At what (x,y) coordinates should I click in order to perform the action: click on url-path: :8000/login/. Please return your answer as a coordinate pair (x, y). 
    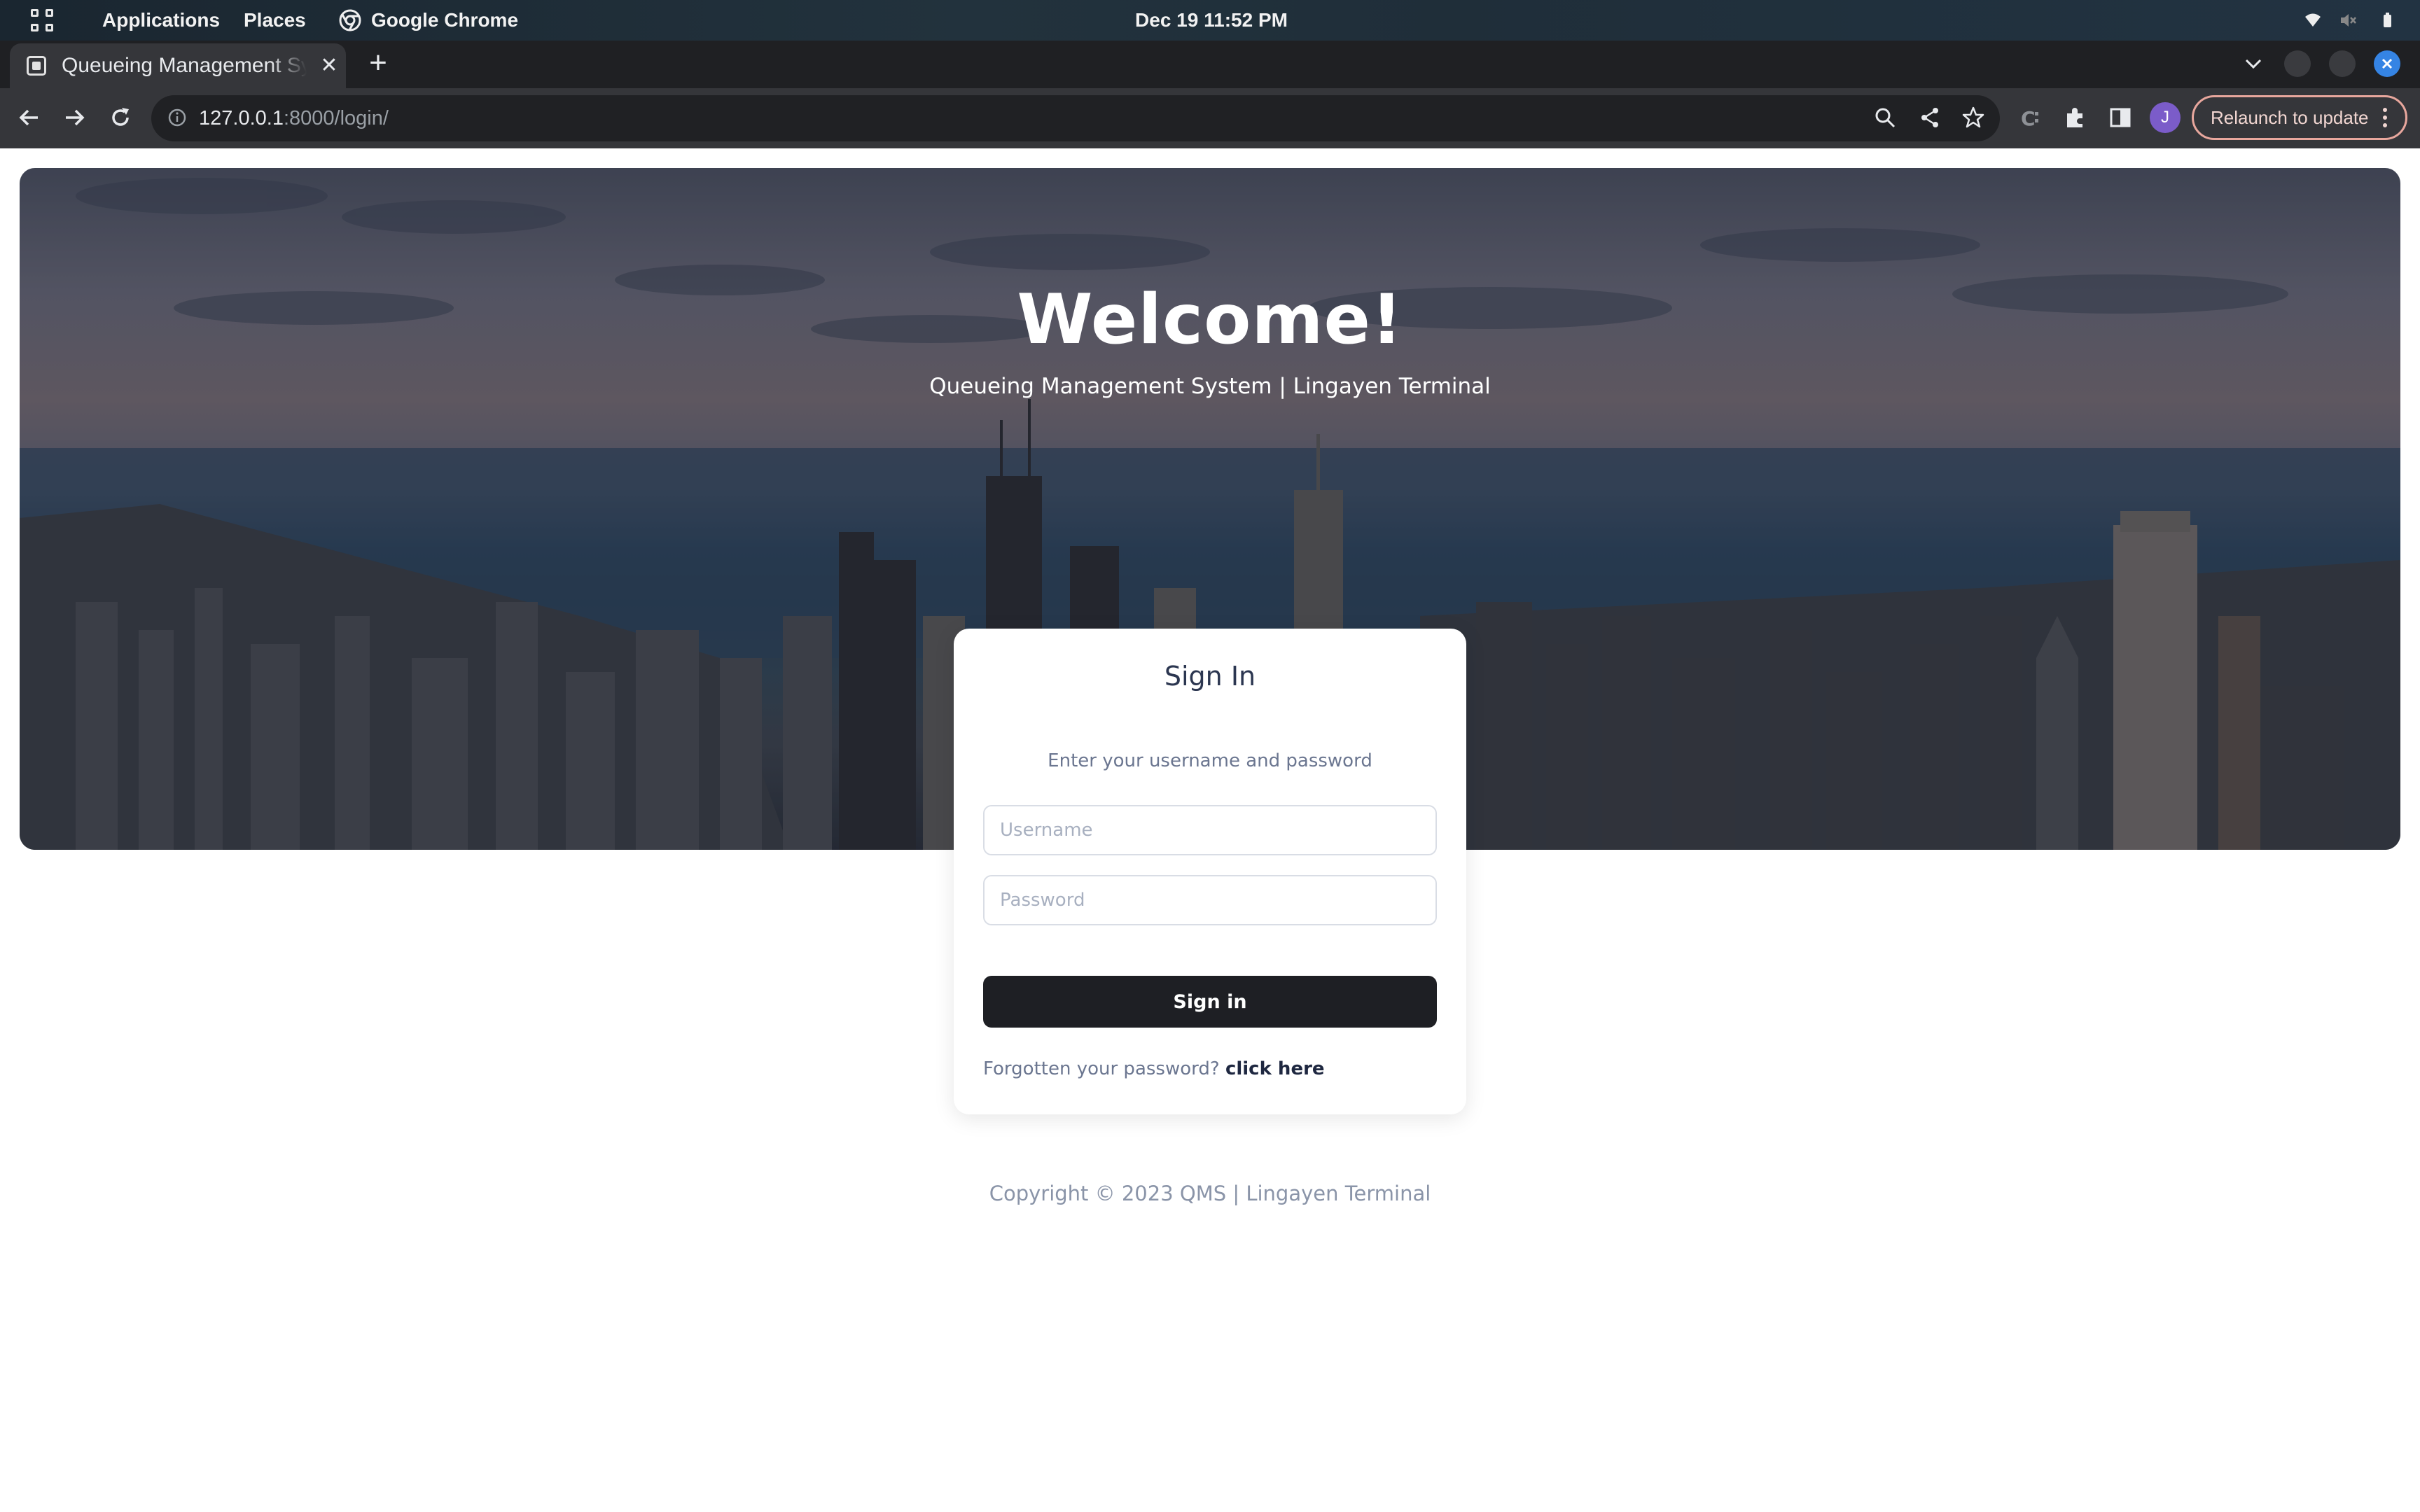
    Looking at the image, I should click on (336, 118).